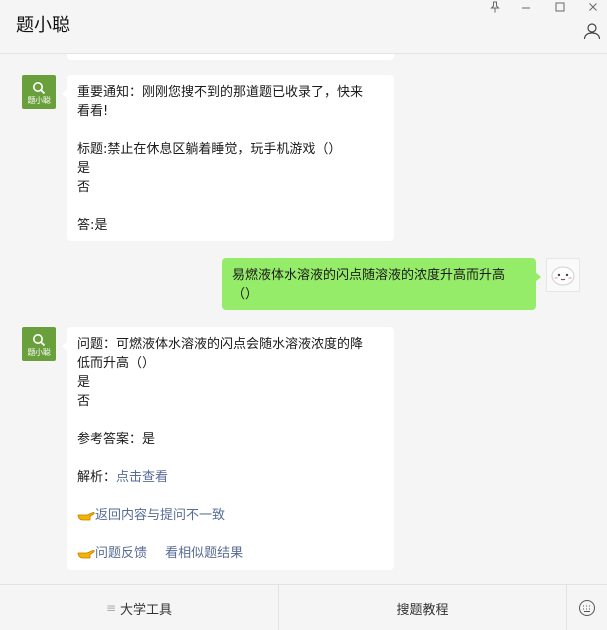 This screenshot has height=630, width=607. Describe the element at coordinates (111, 608) in the screenshot. I see `menu-lines-icon: ≡` at that location.